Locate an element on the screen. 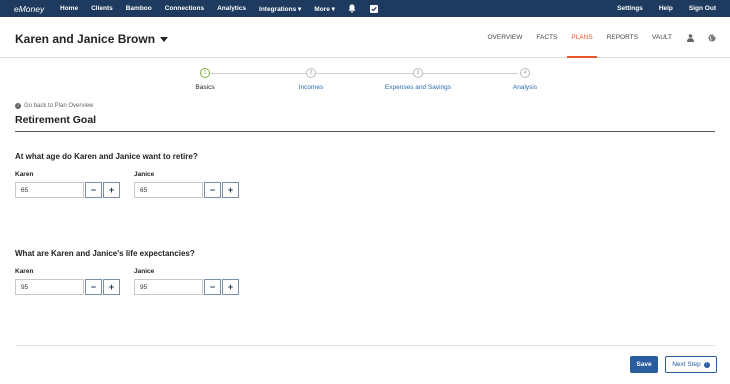 This screenshot has width=730, height=384. tab-plans: PLANS is located at coordinates (582, 37).